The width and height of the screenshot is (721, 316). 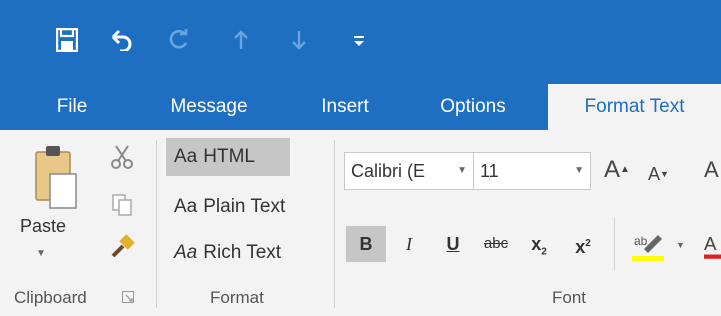 What do you see at coordinates (128, 297) in the screenshot?
I see `clipboard-dialog-launcher-icon` at bounding box center [128, 297].